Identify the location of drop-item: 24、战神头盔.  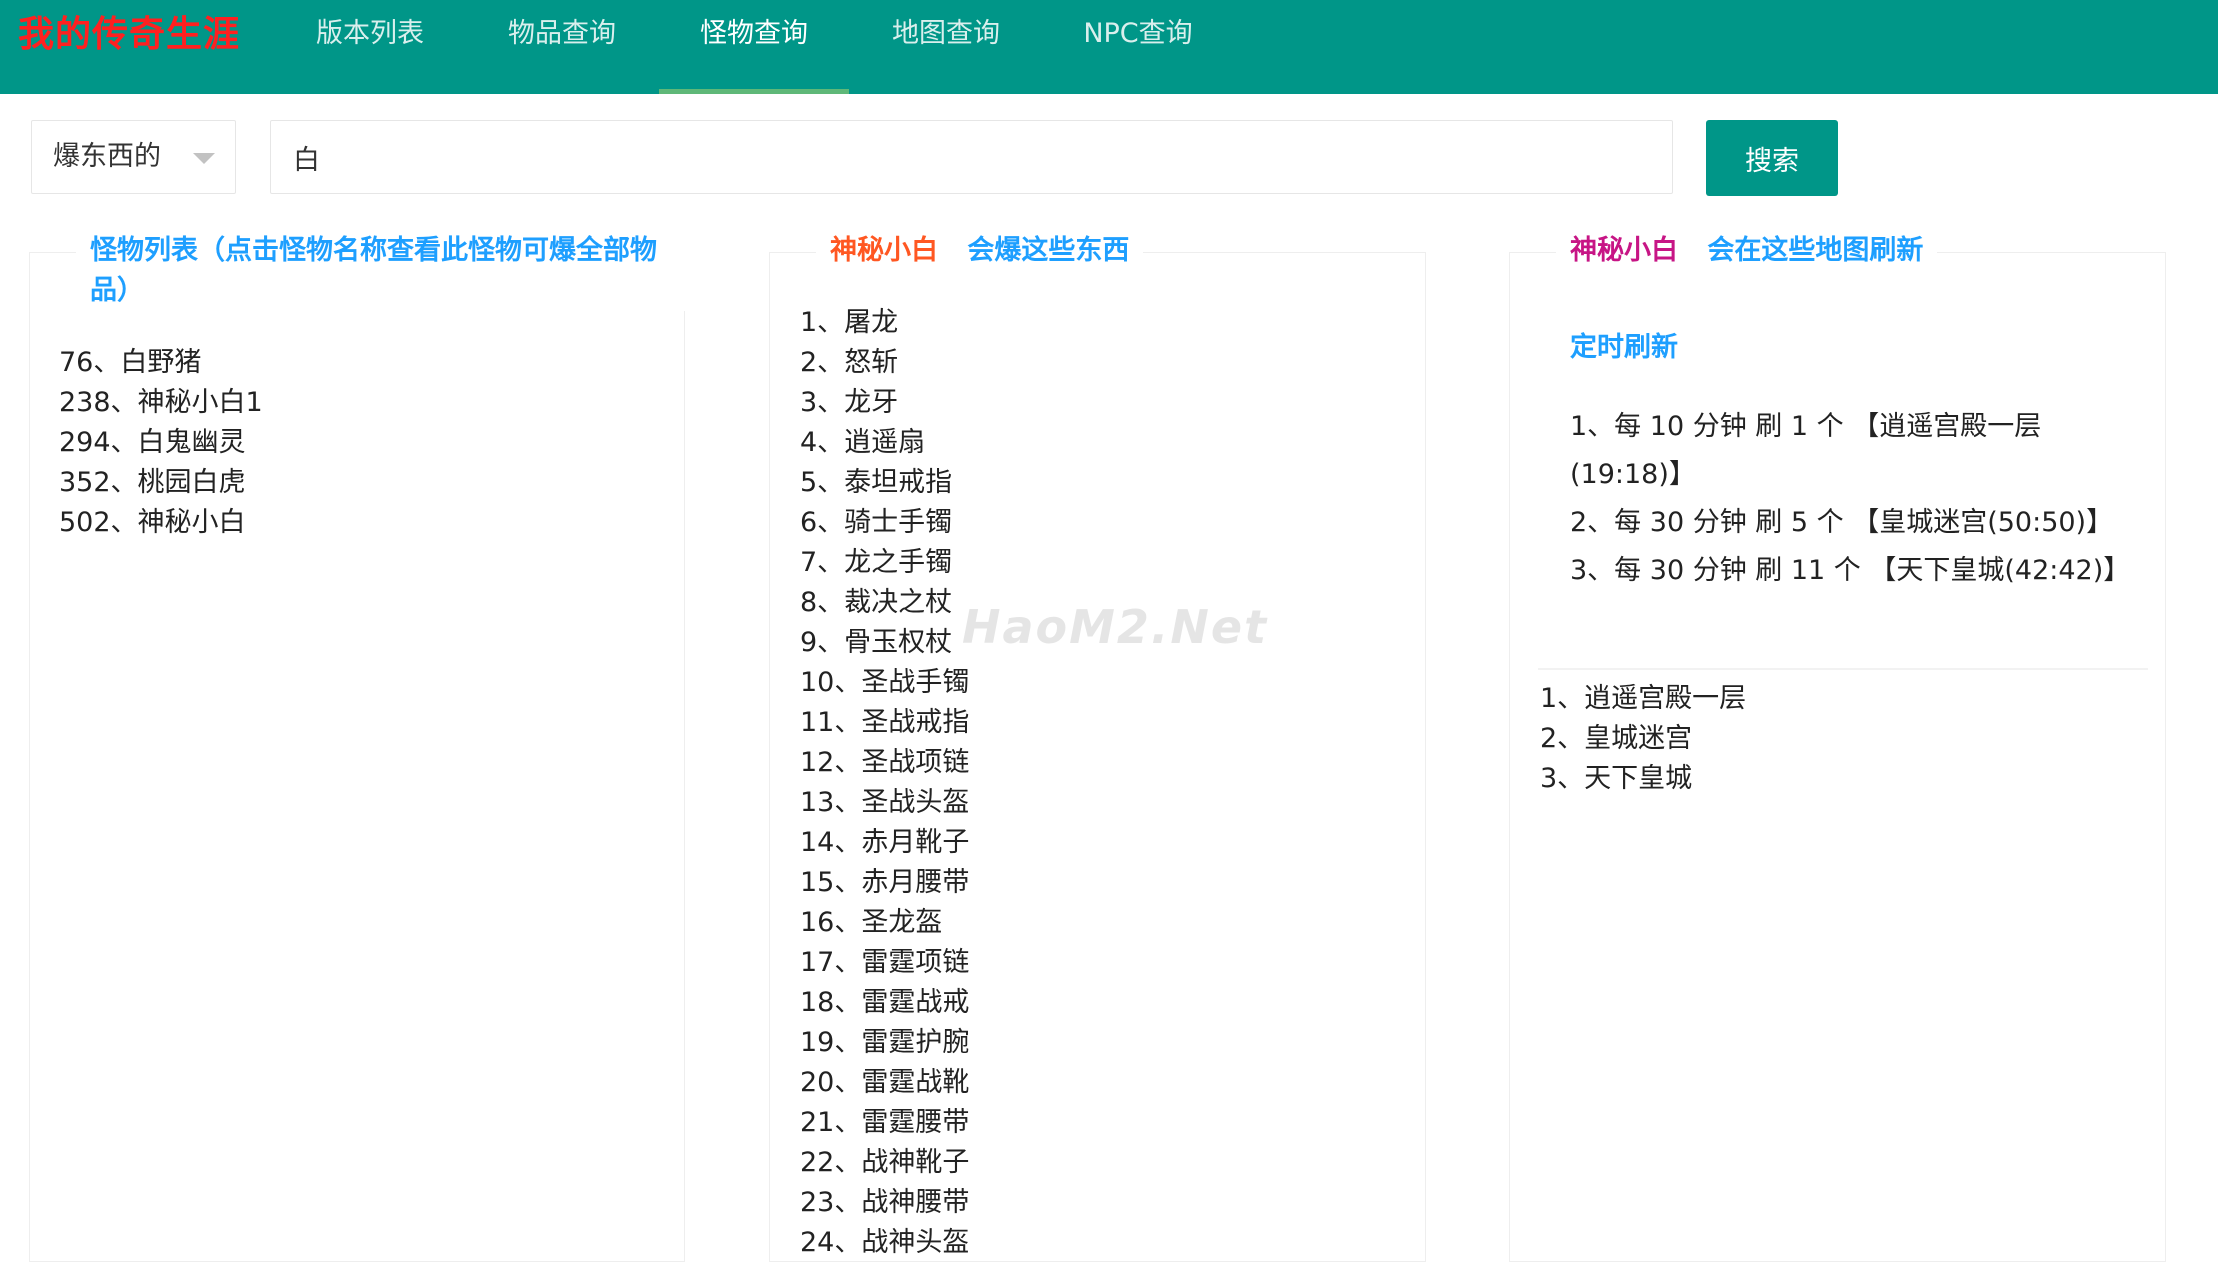
(885, 1242).